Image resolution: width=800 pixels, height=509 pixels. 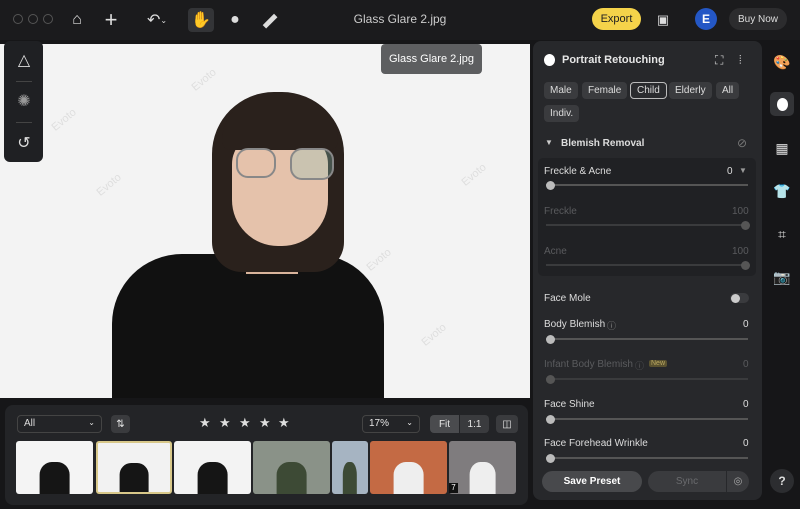 What do you see at coordinates (648, 225) in the screenshot?
I see `freckle-slider` at bounding box center [648, 225].